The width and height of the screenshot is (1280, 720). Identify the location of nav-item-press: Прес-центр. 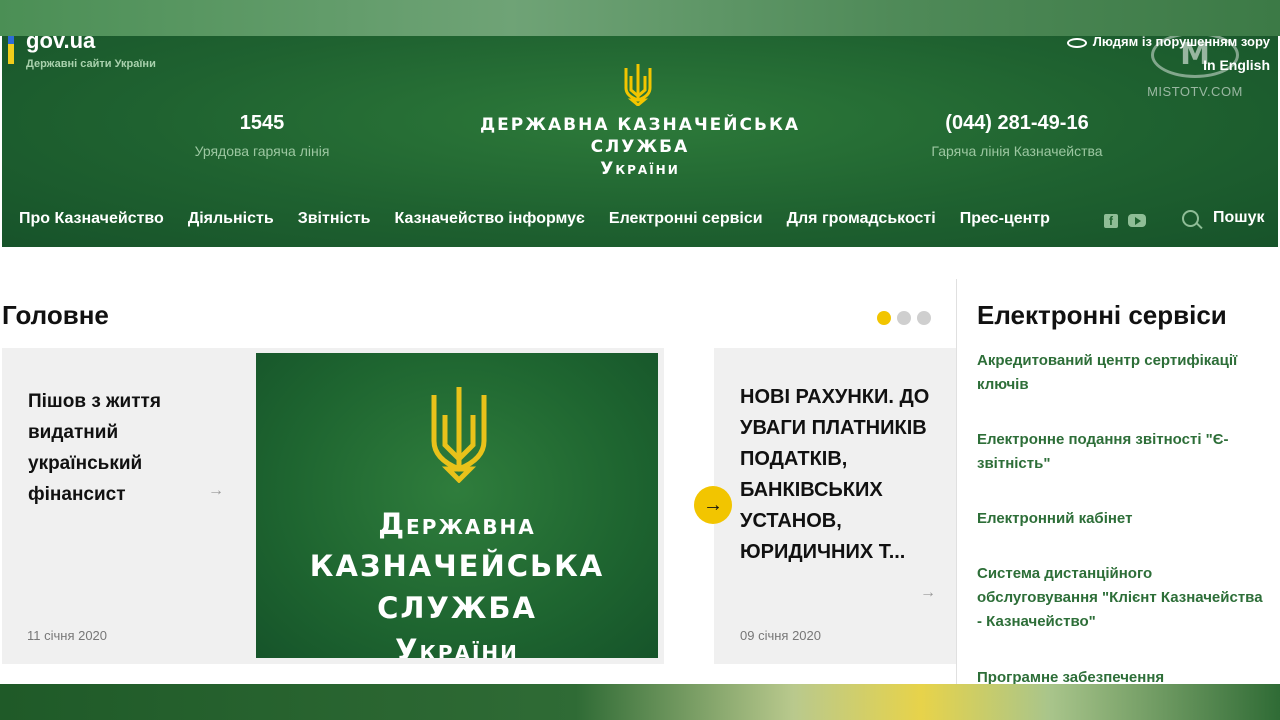
(1005, 219).